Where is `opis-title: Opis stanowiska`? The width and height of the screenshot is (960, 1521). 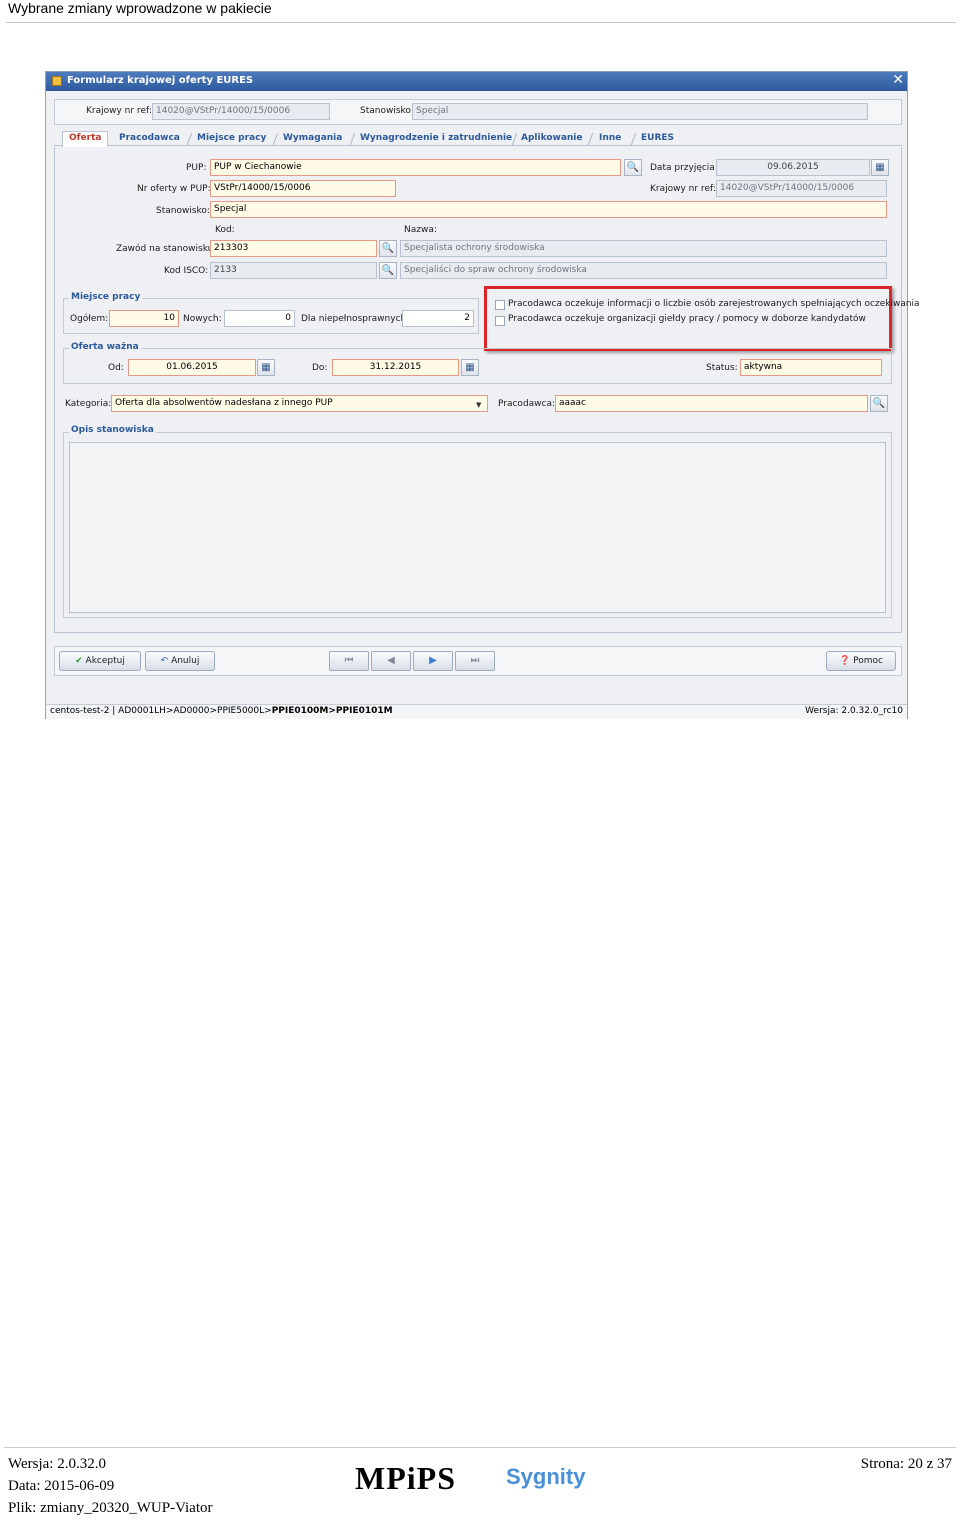 opis-title: Opis stanowiska is located at coordinates (112, 430).